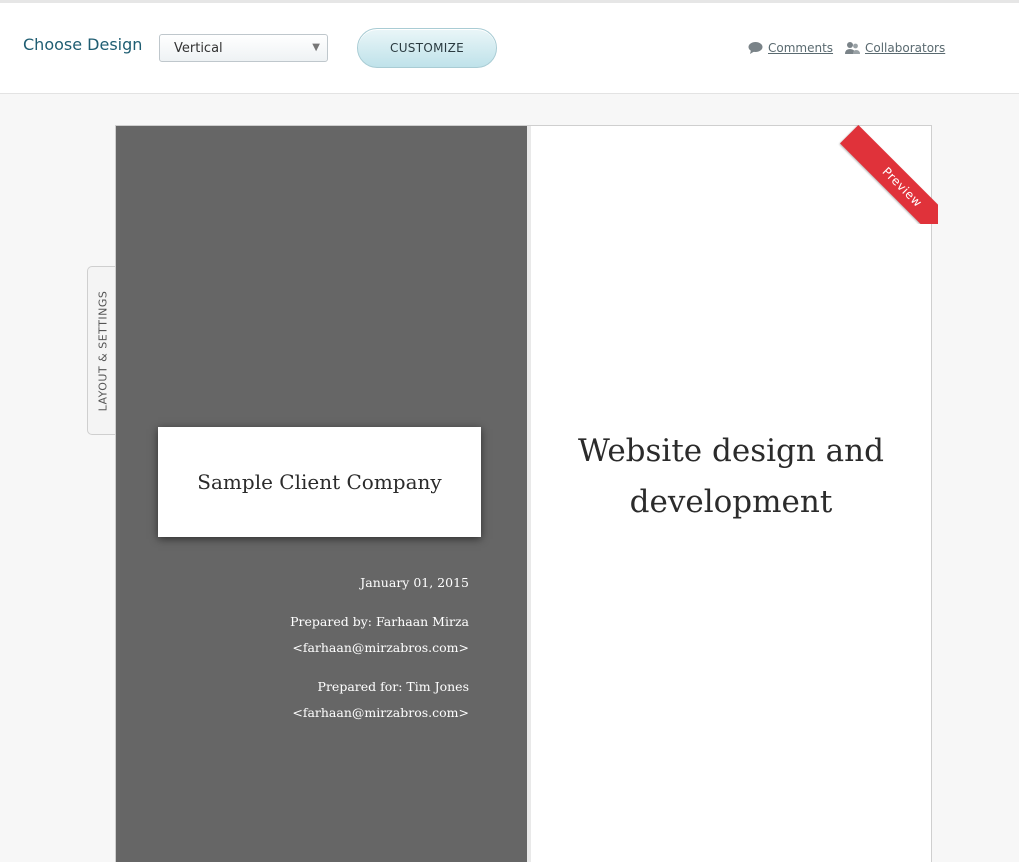  What do you see at coordinates (243, 48) in the screenshot?
I see `design-select: Vertical ▼` at bounding box center [243, 48].